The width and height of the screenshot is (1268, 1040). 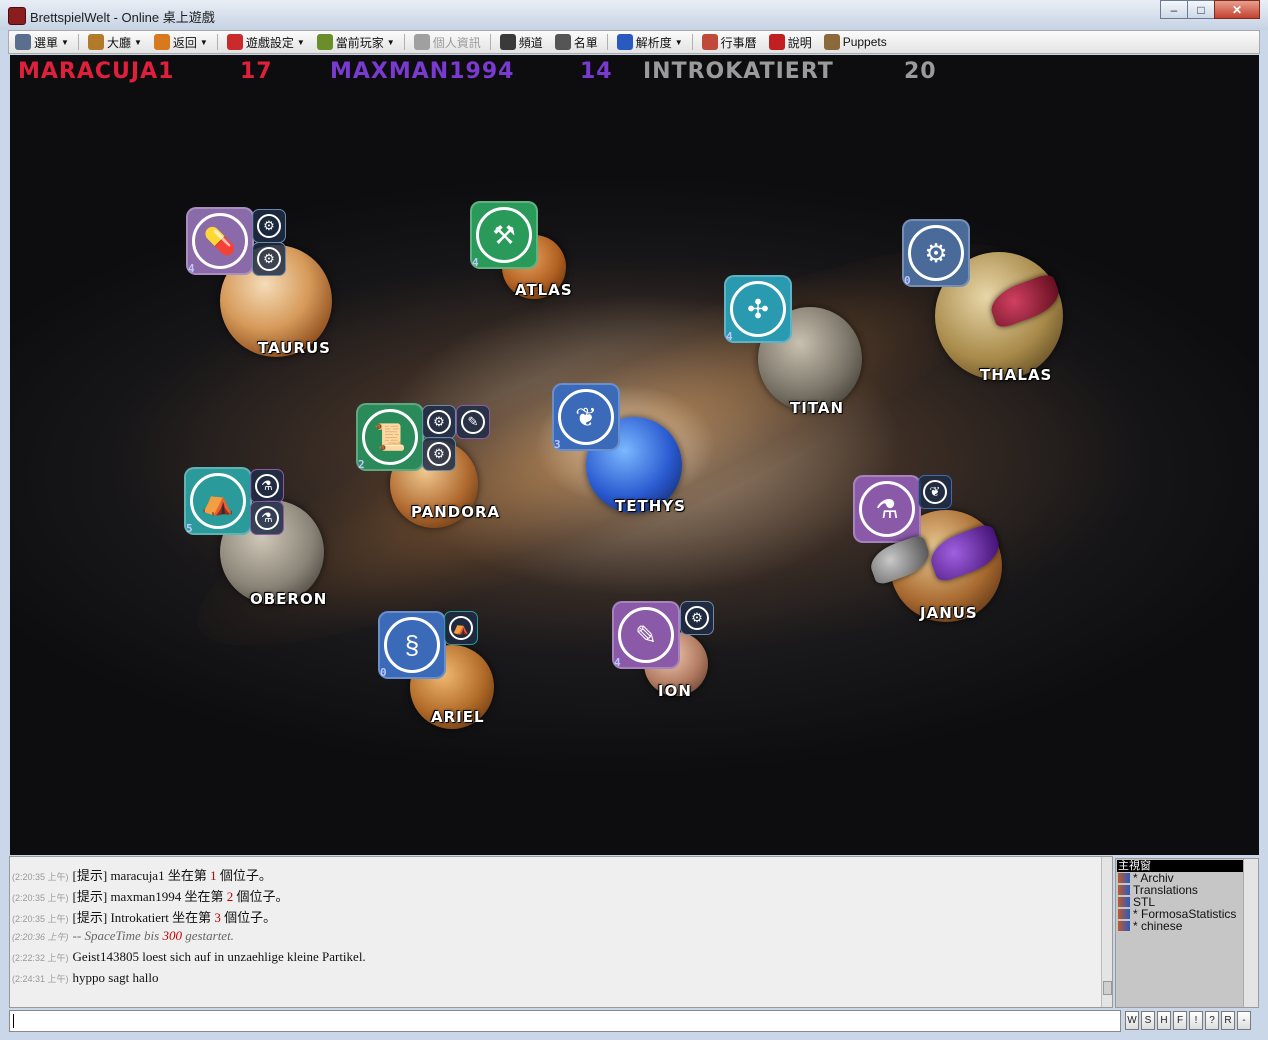 I want to click on toolbar-label: 遊戲設定, so click(x=269, y=42).